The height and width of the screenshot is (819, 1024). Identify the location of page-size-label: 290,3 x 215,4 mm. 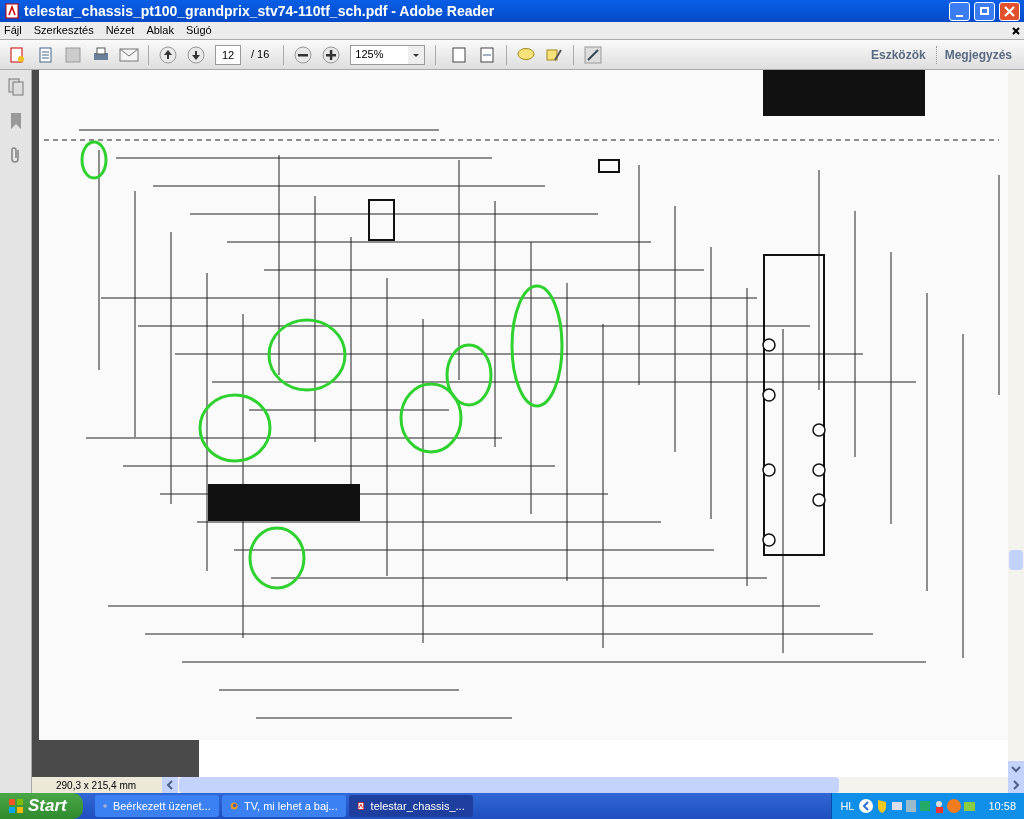
(97, 785).